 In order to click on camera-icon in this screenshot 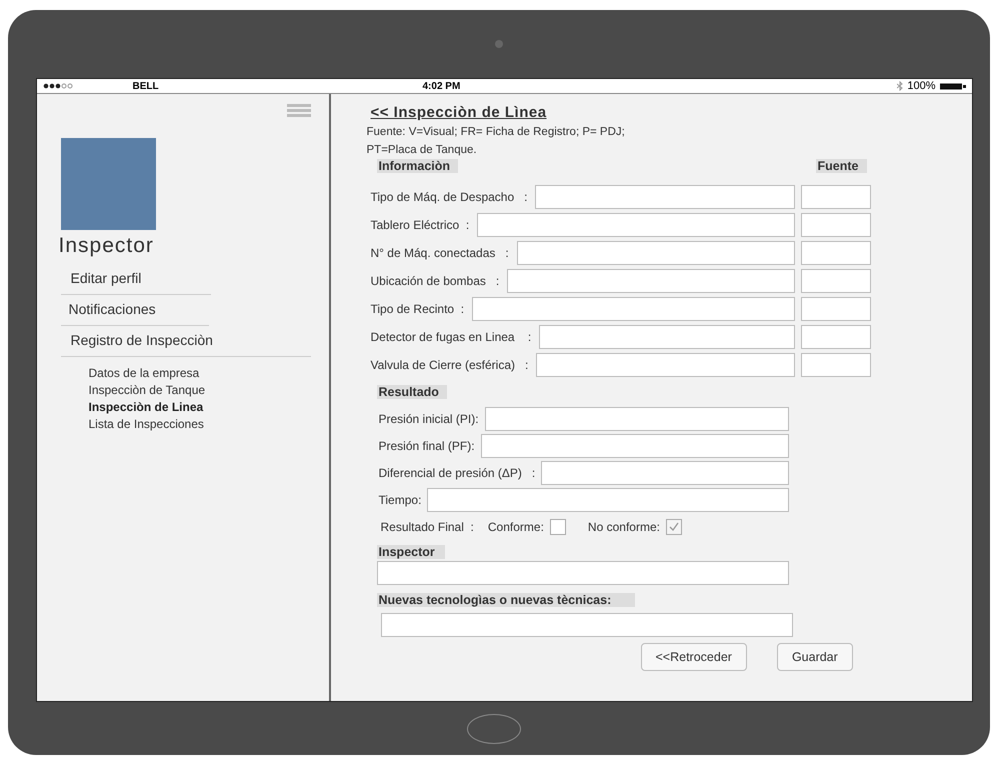, I will do `click(499, 44)`.